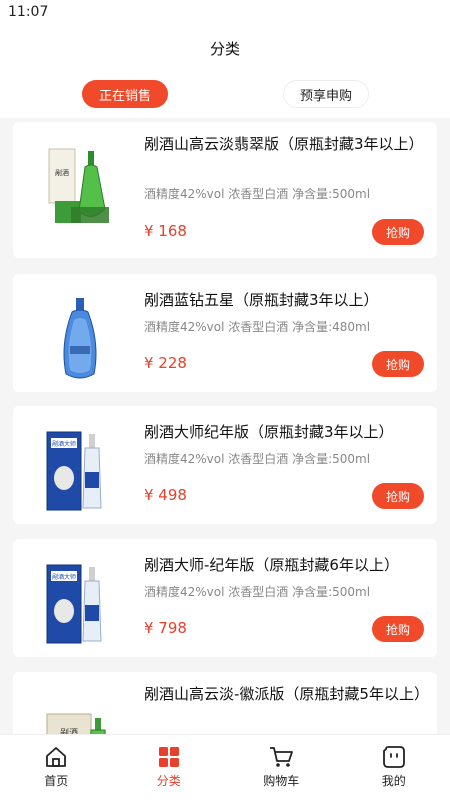  I want to click on product-spec: 酒精度42%vol 浓香型白酒 净含量:480ml, so click(257, 327).